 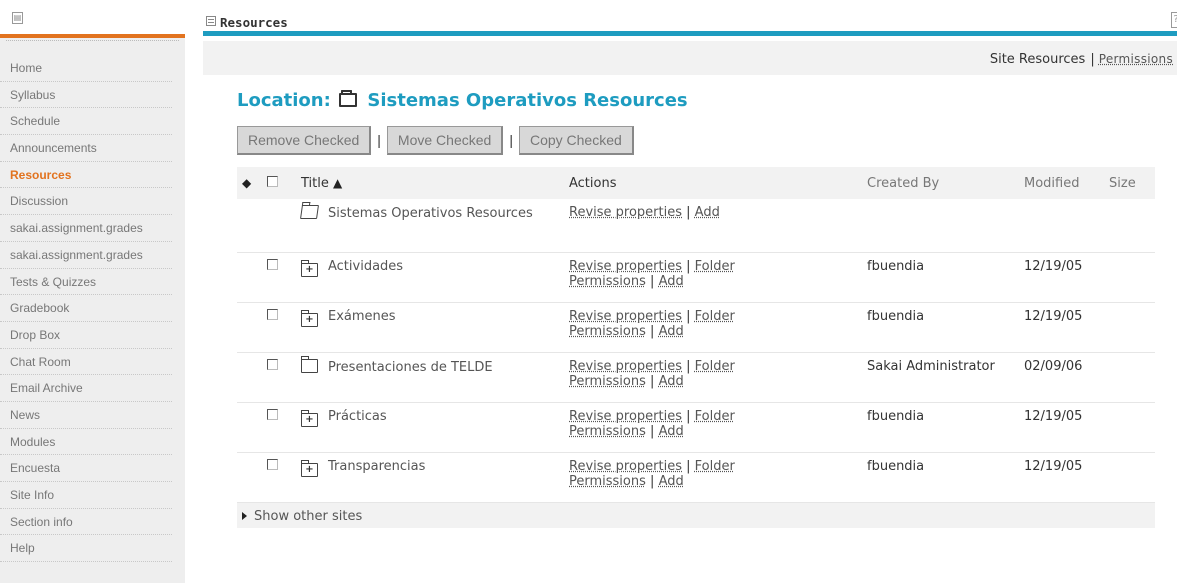 I want to click on nav-item-3: Announcements, so click(x=86, y=148).